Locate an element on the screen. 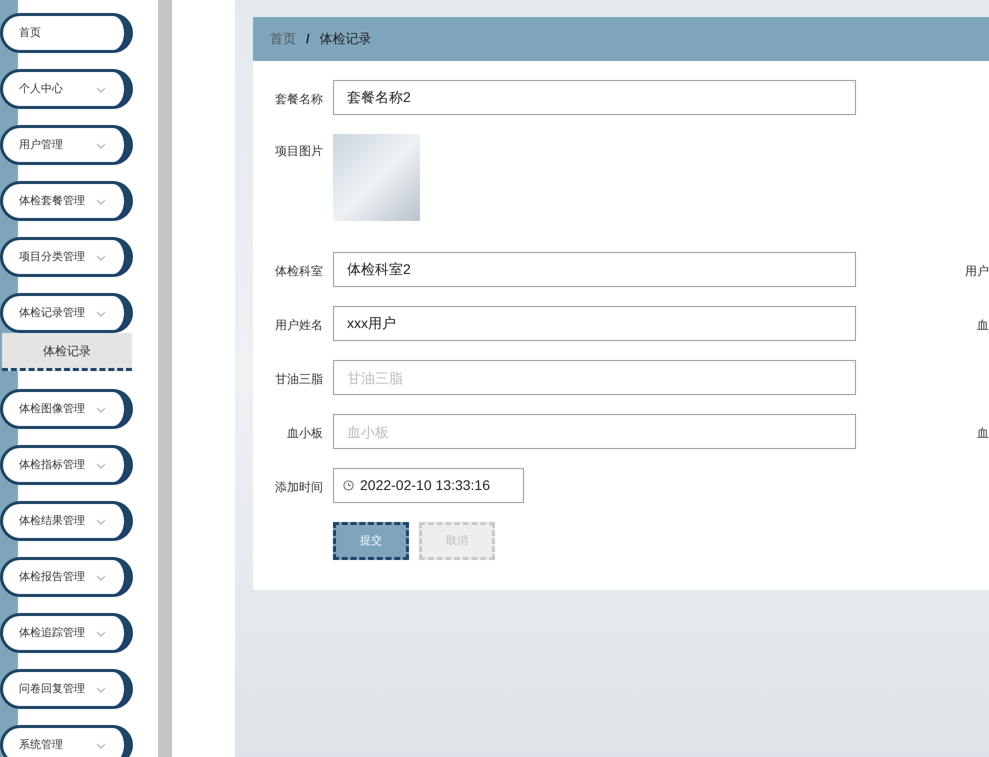  menu-item: 体检记录管理 is located at coordinates (66, 313).